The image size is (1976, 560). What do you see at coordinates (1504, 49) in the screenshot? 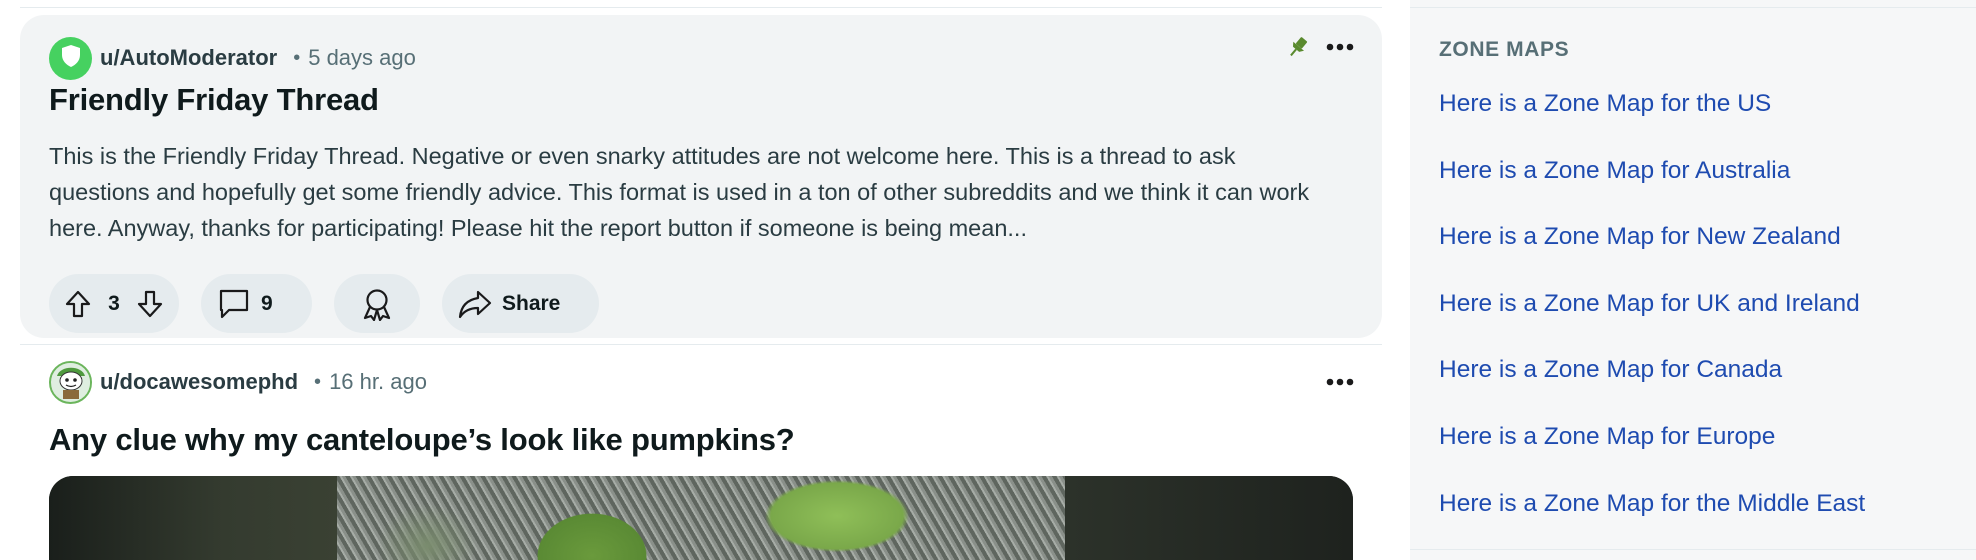
I see `sidebar-heading: ZONE MAPS` at bounding box center [1504, 49].